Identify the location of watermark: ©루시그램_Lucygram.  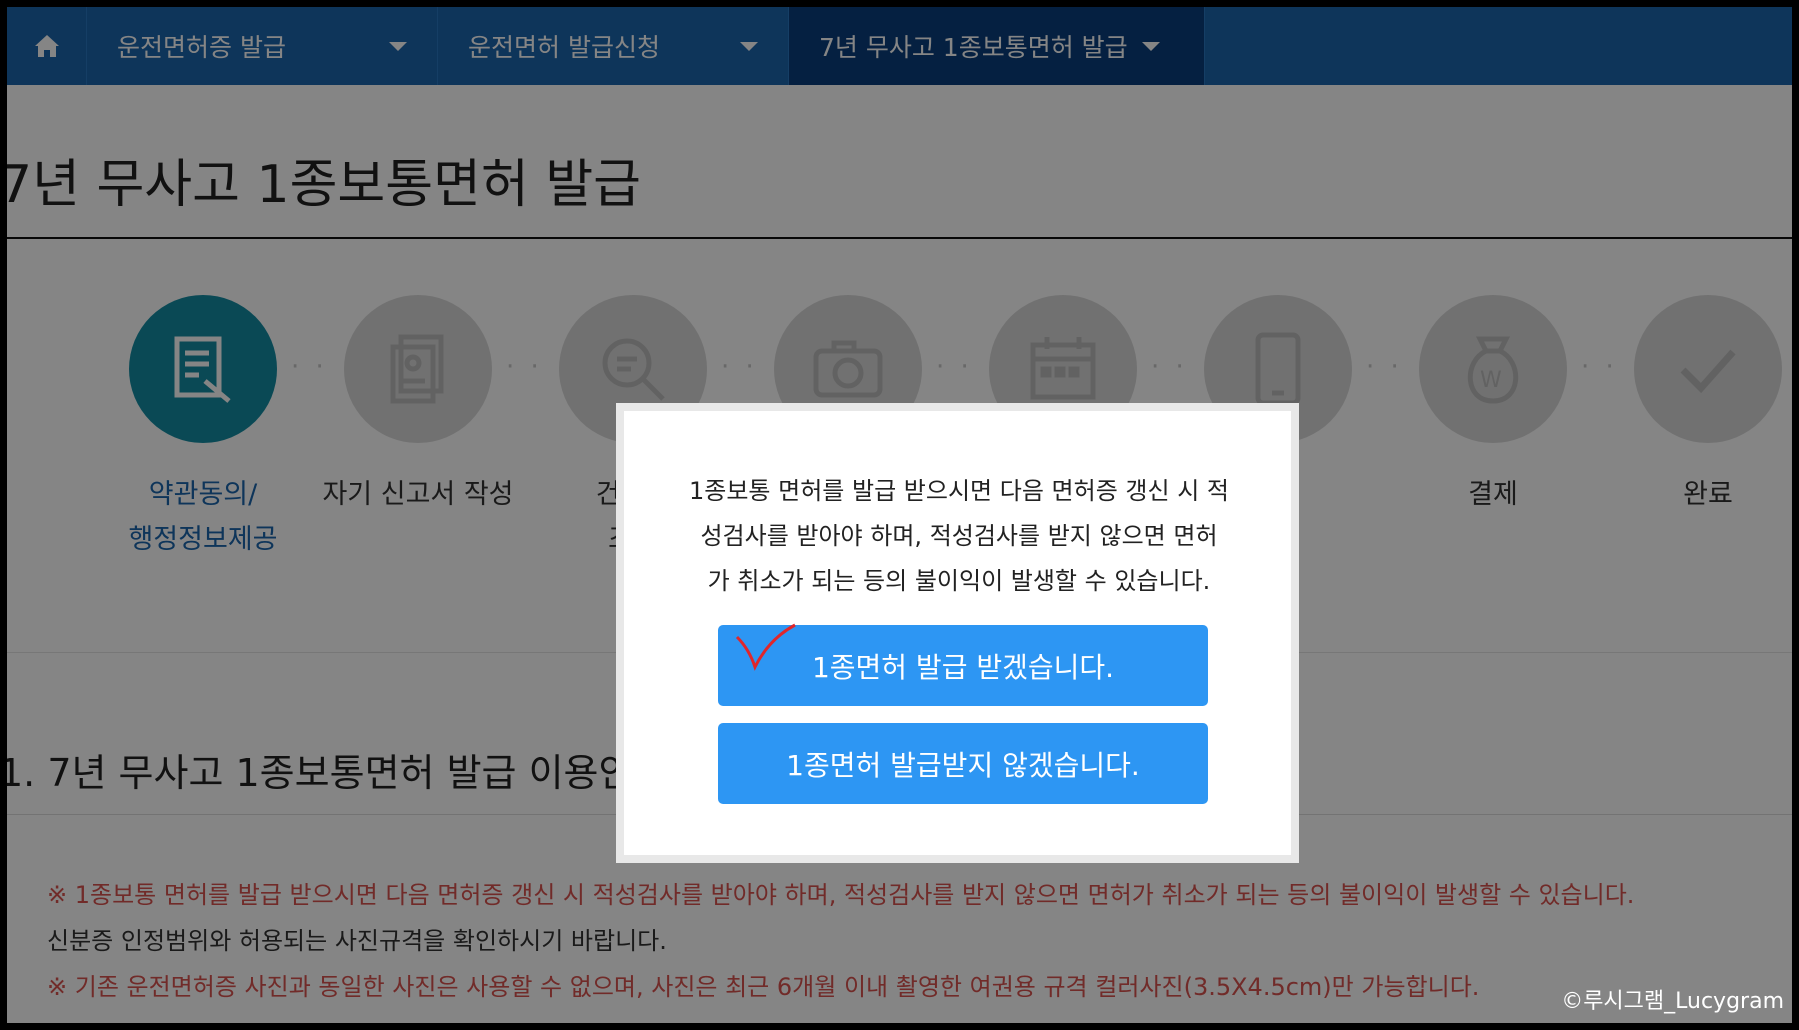
(1672, 1001).